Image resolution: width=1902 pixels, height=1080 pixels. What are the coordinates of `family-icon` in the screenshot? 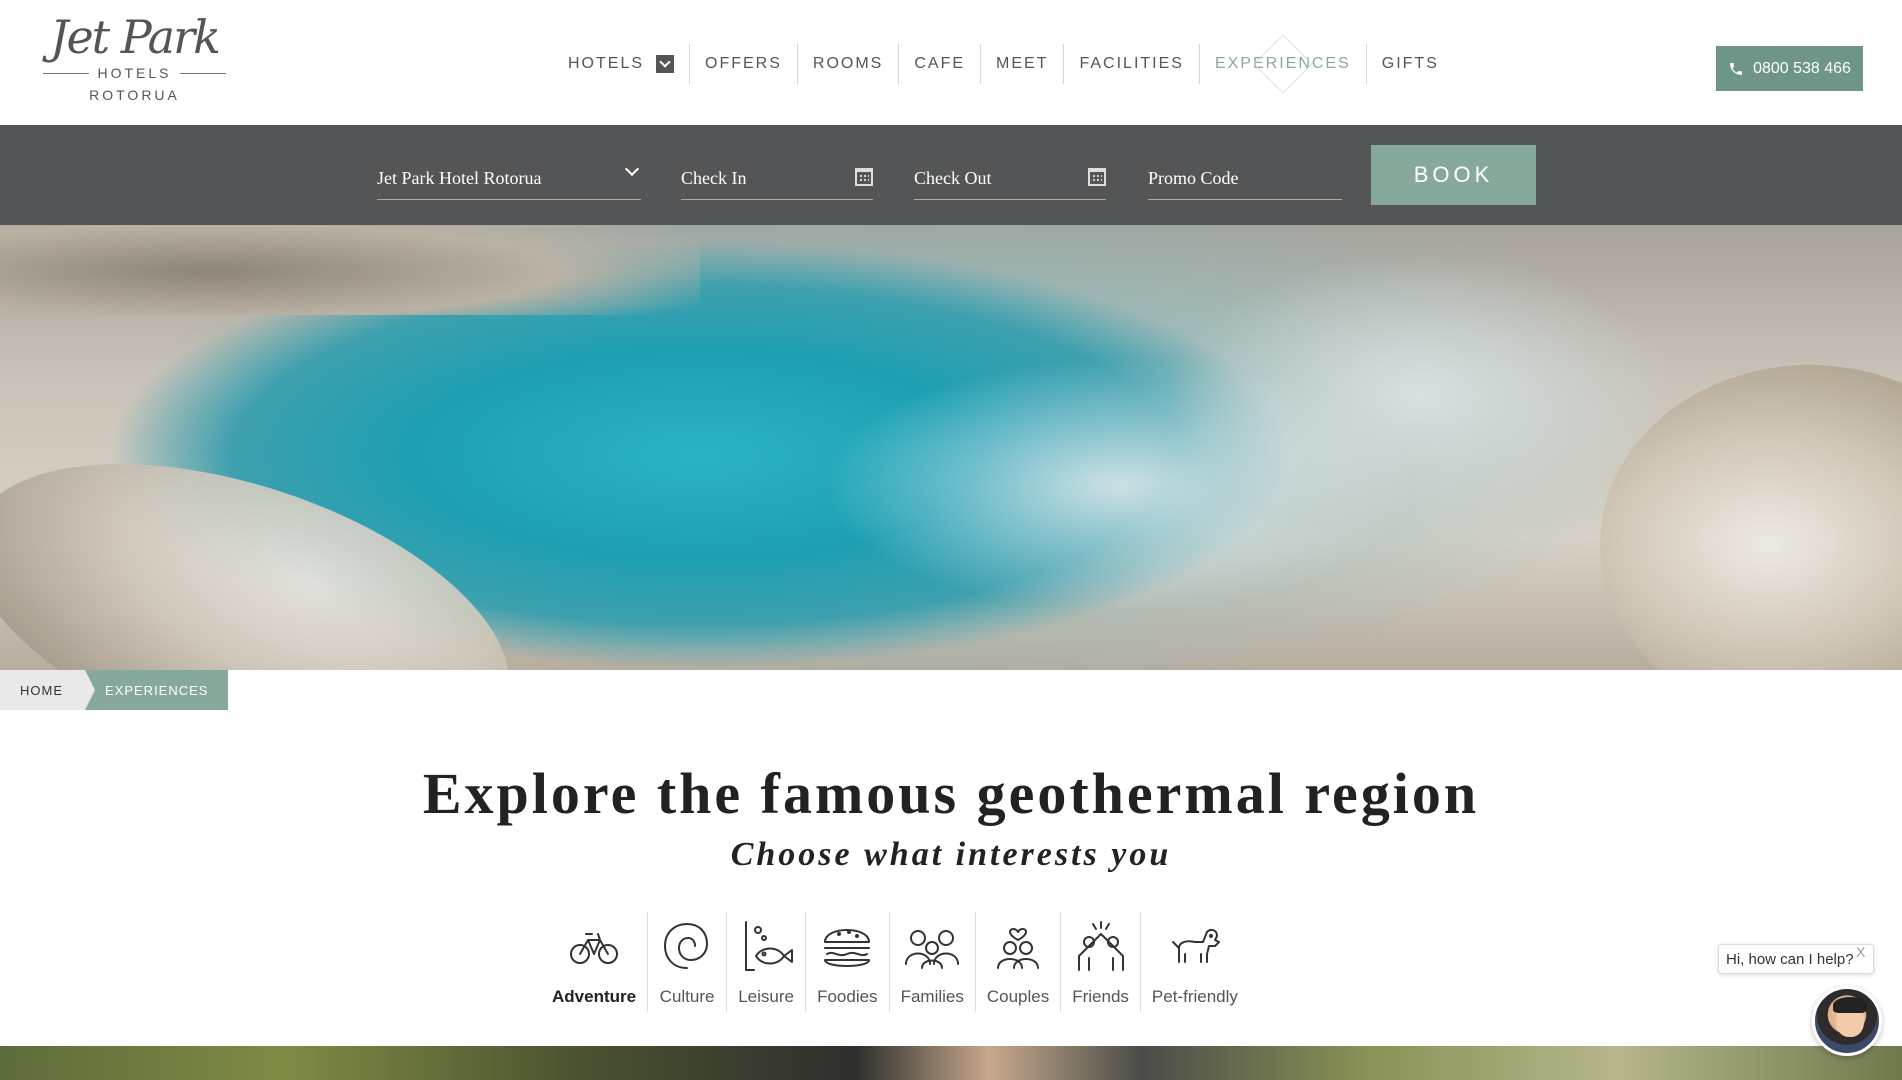 It's located at (932, 949).